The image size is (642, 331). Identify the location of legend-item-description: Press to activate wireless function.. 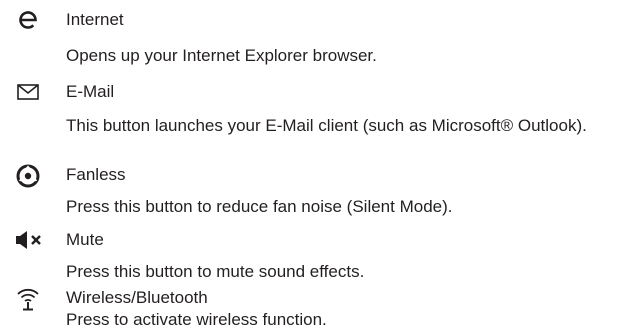
(196, 319).